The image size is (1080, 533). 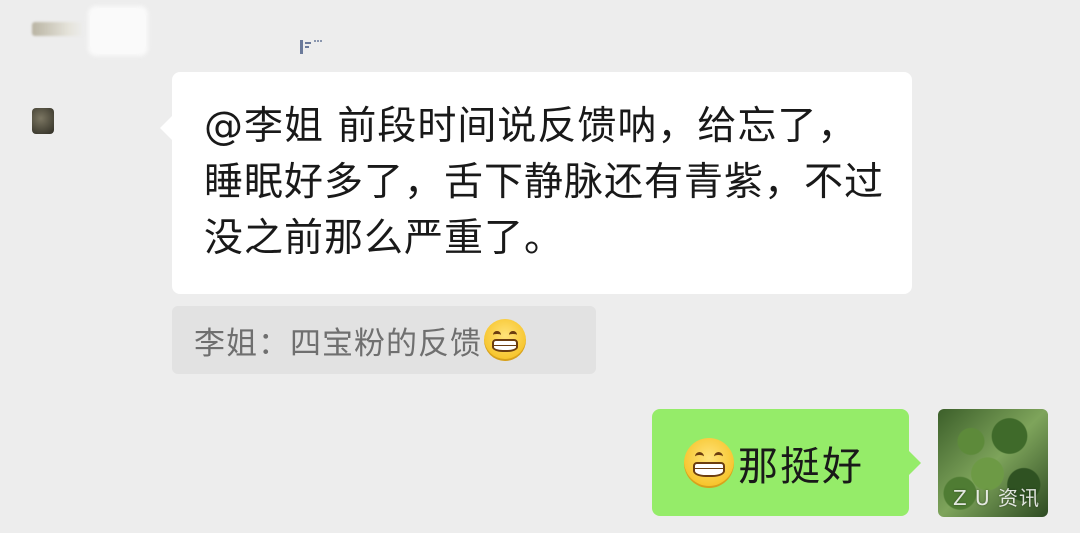 What do you see at coordinates (993, 463) in the screenshot?
I see `my-avatar: Z U 资讯` at bounding box center [993, 463].